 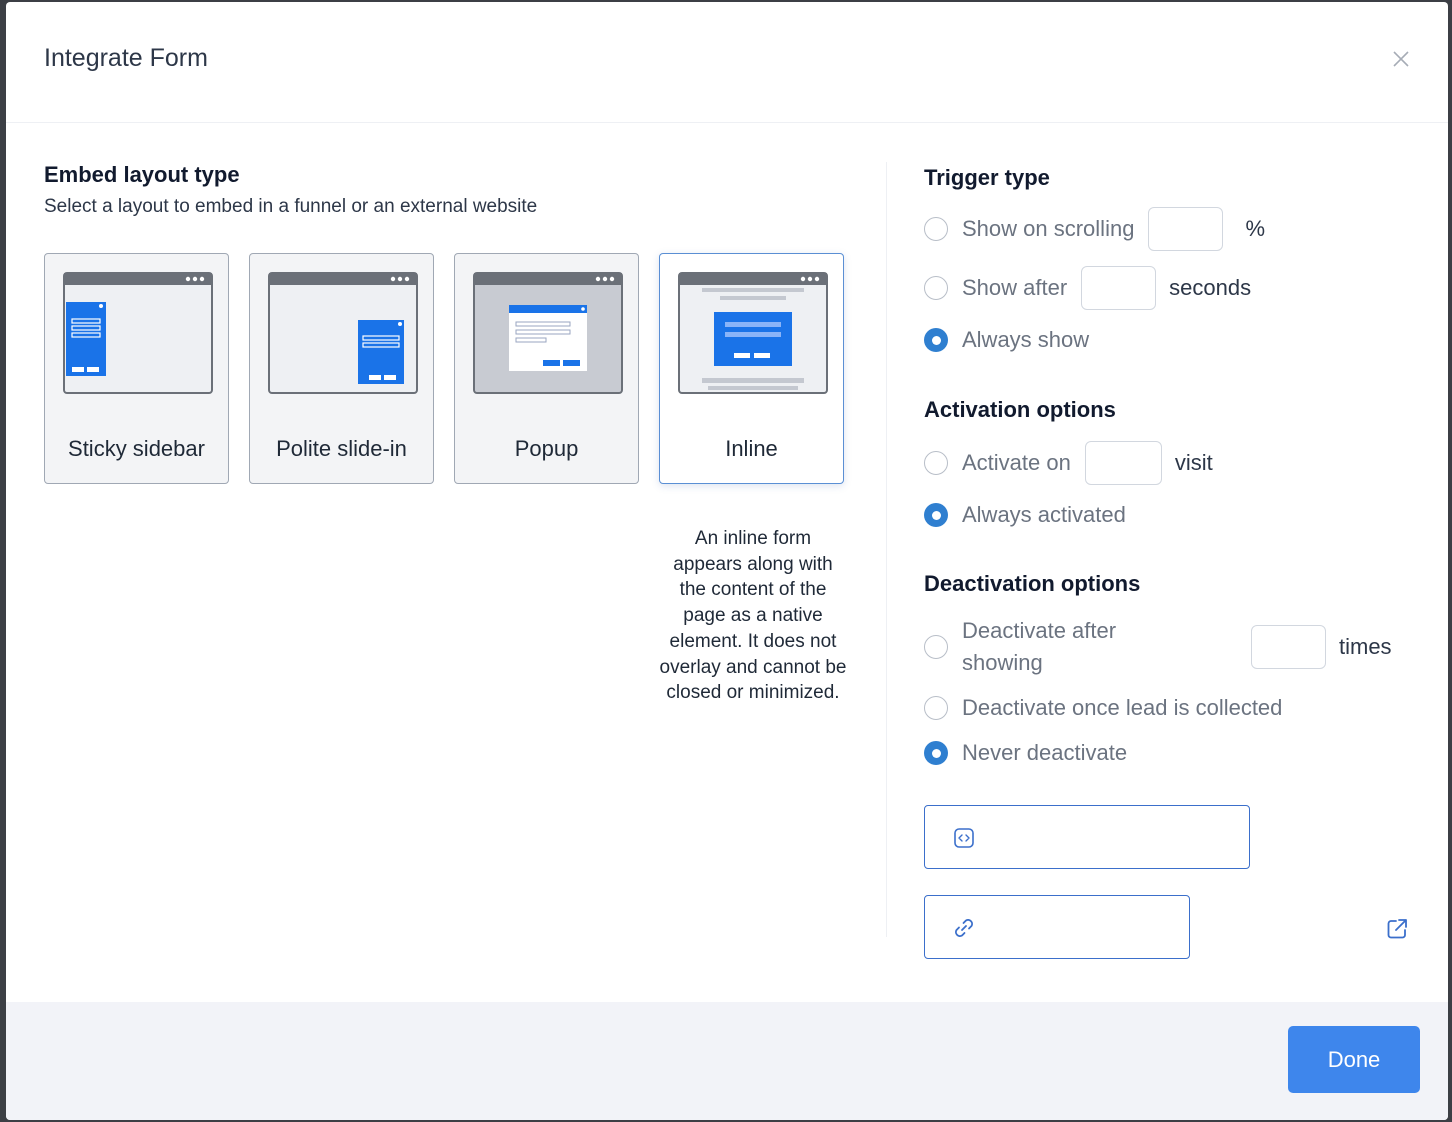 I want to click on deactivation-never-radio, so click(x=936, y=753).